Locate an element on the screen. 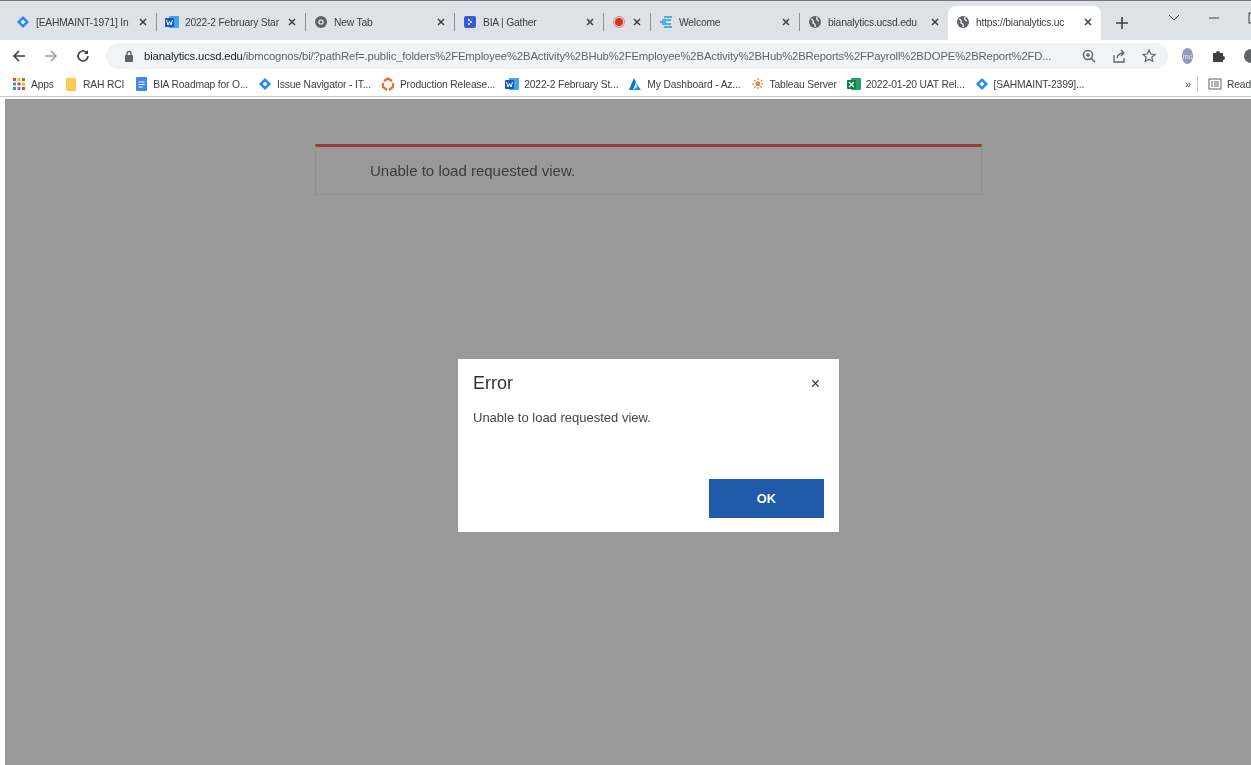 This screenshot has height=765, width=1251. tab-title: bianalytics.ucsd.edu is located at coordinates (873, 22).